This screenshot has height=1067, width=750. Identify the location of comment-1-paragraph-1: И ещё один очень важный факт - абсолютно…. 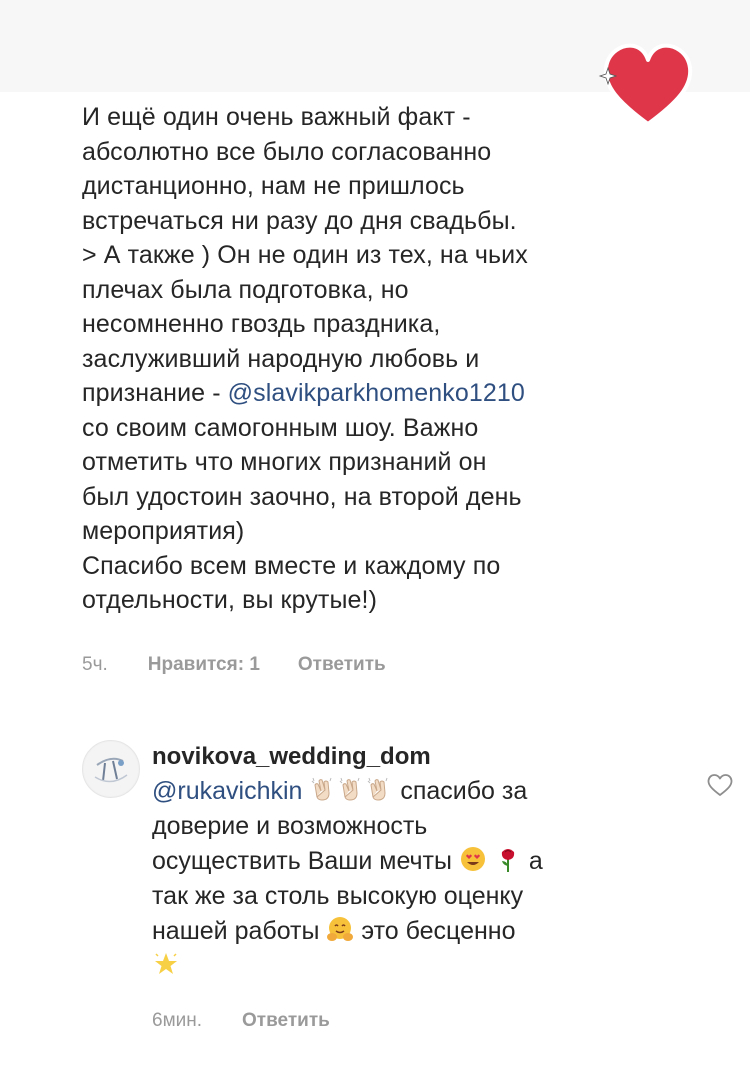
(299, 169).